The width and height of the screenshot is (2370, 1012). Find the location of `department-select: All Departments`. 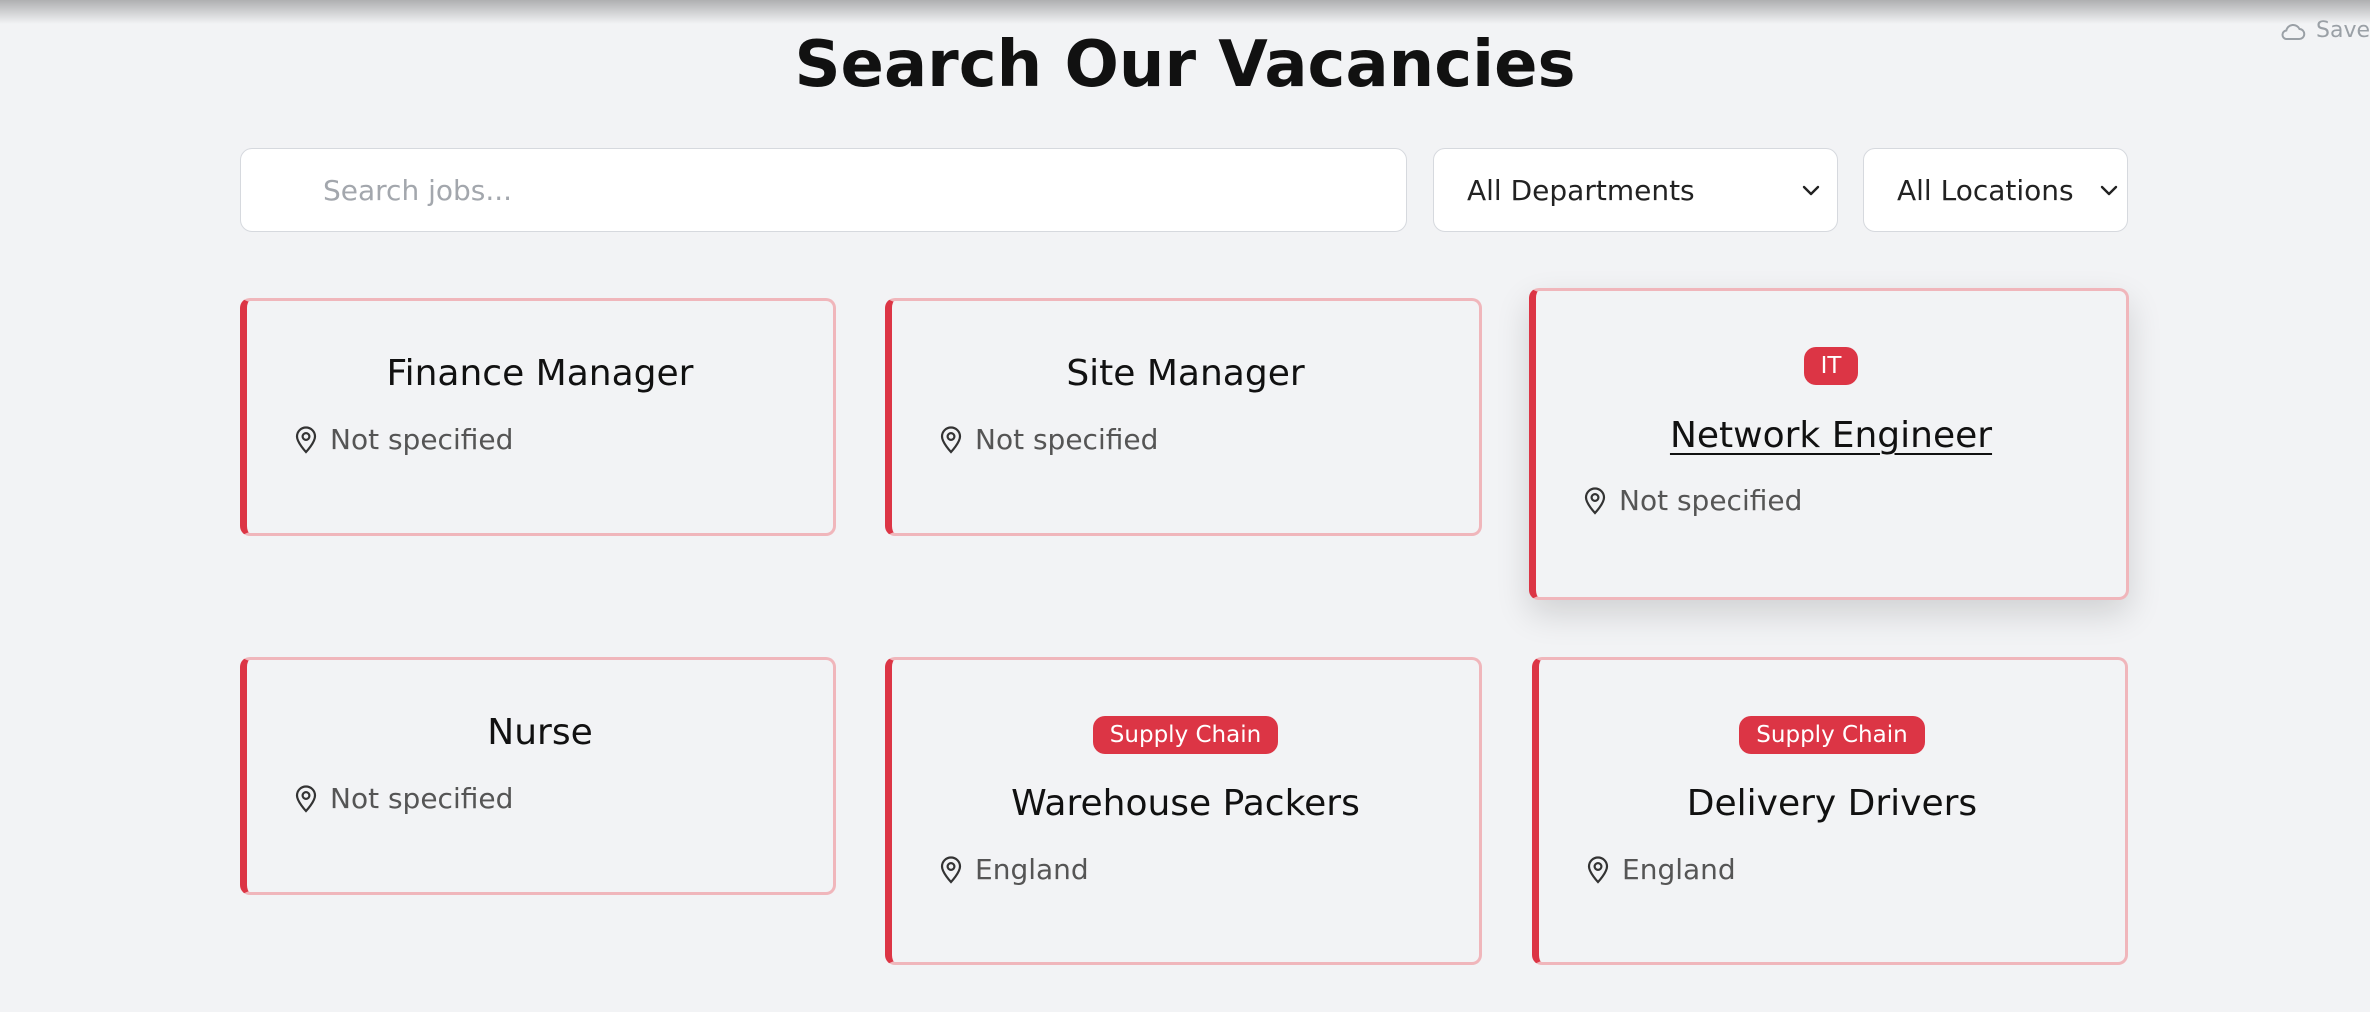

department-select: All Departments is located at coordinates (1635, 190).